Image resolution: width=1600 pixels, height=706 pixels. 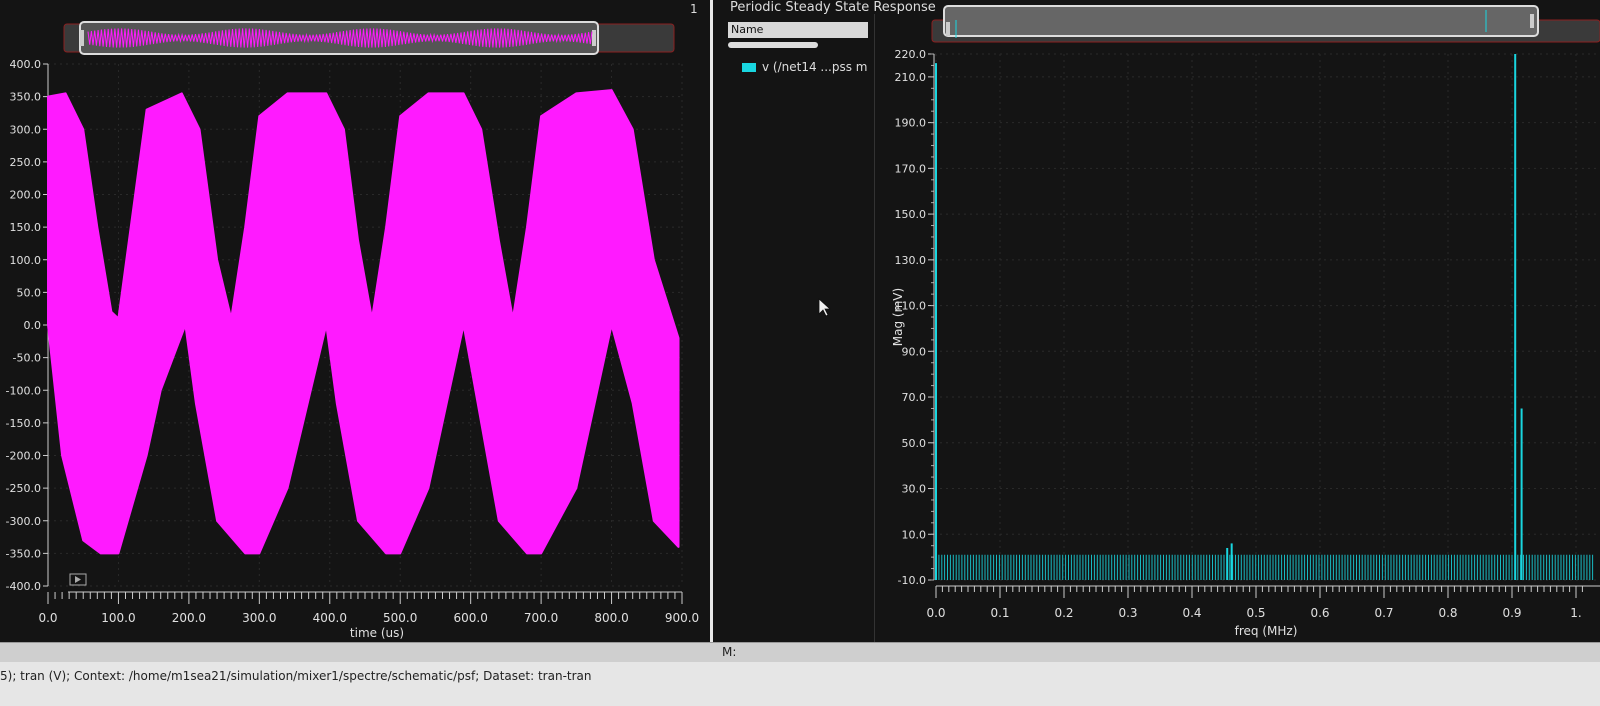 What do you see at coordinates (23, 423) in the screenshot?
I see `y-tick-label: -150.0` at bounding box center [23, 423].